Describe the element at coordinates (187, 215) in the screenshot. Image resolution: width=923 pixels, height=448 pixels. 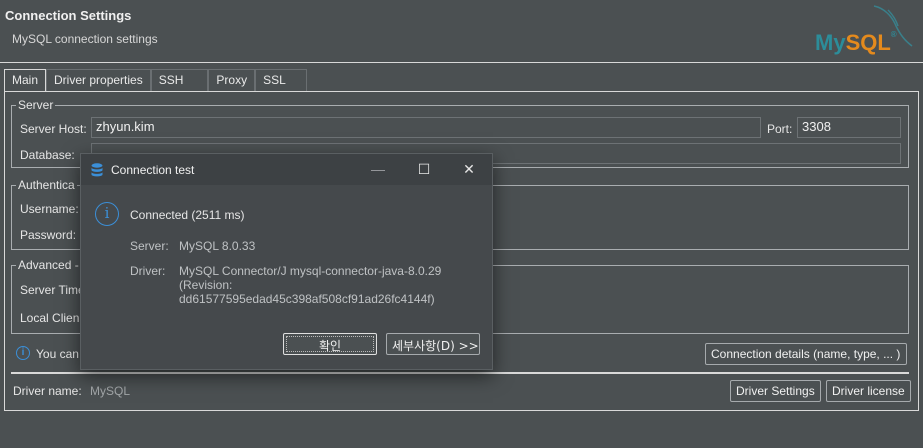
I see `connected-message: Connected (2511 ms)` at that location.